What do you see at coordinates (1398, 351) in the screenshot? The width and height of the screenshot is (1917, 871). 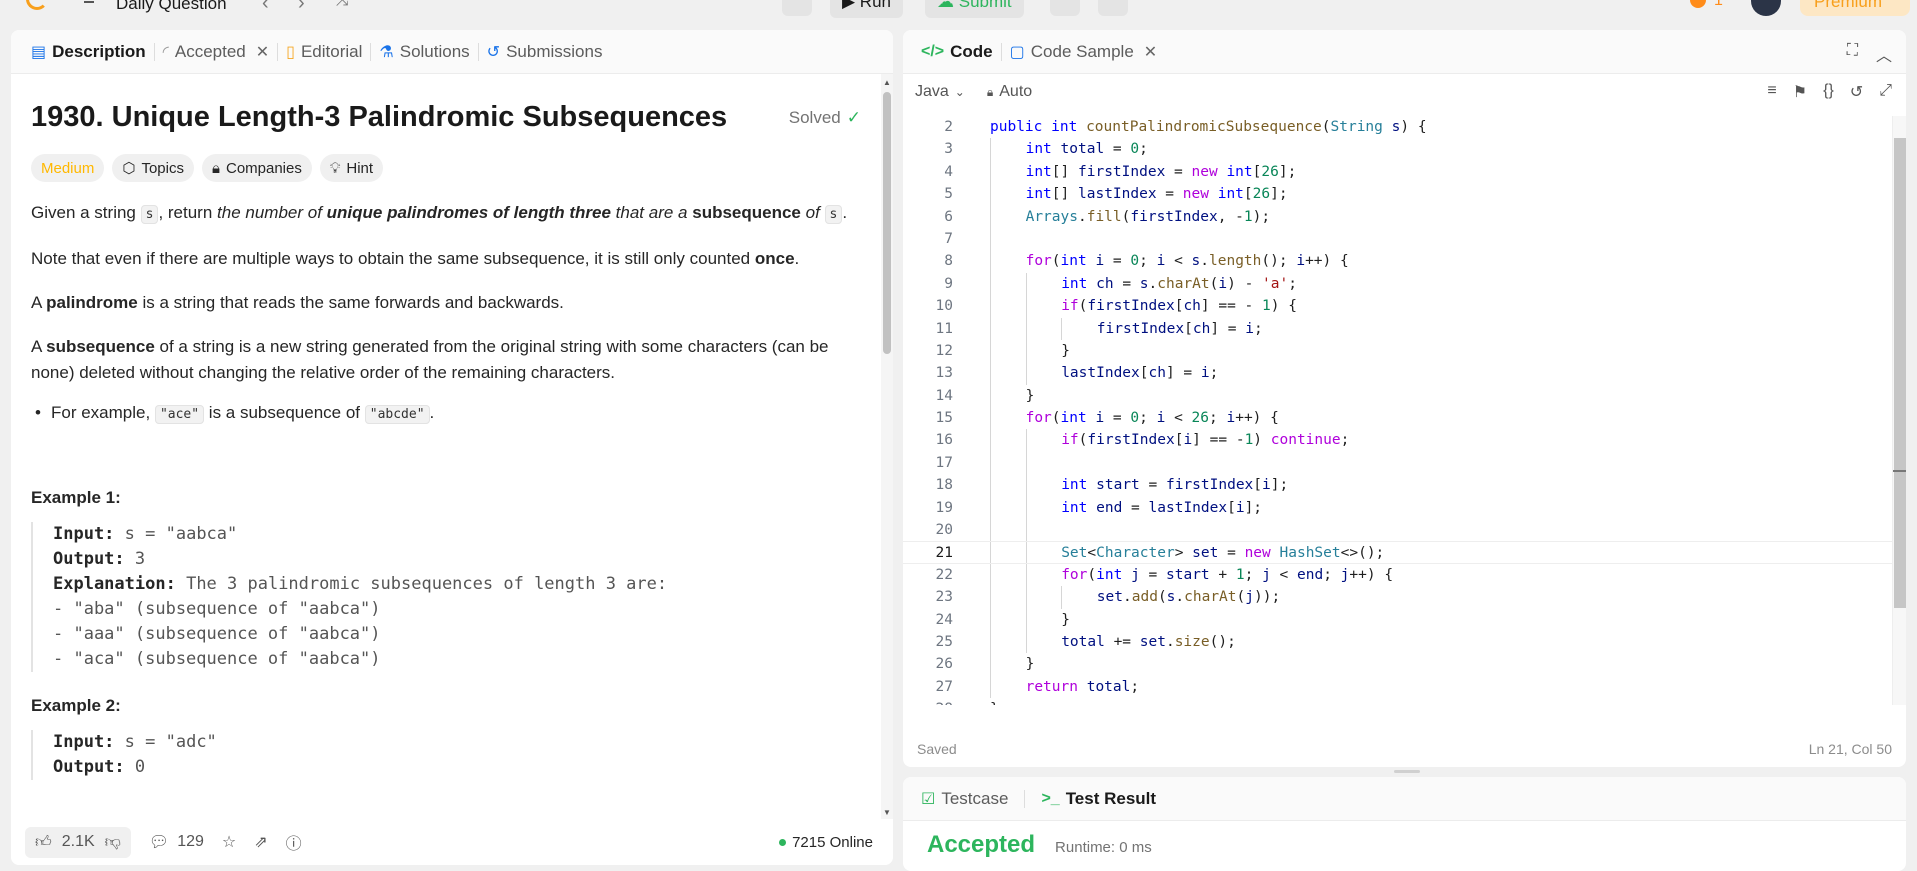 I see `code-line: 12}` at bounding box center [1398, 351].